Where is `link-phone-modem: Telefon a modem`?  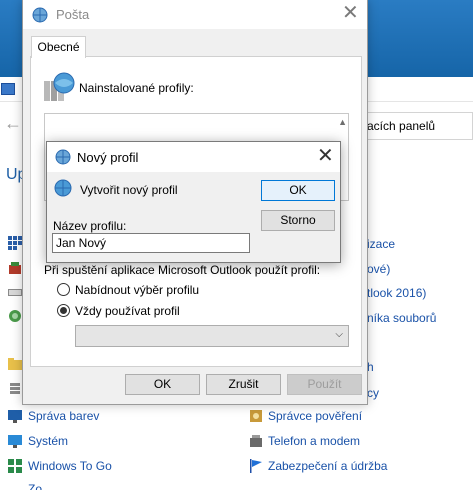 link-phone-modem: Telefon a modem is located at coordinates (314, 441).